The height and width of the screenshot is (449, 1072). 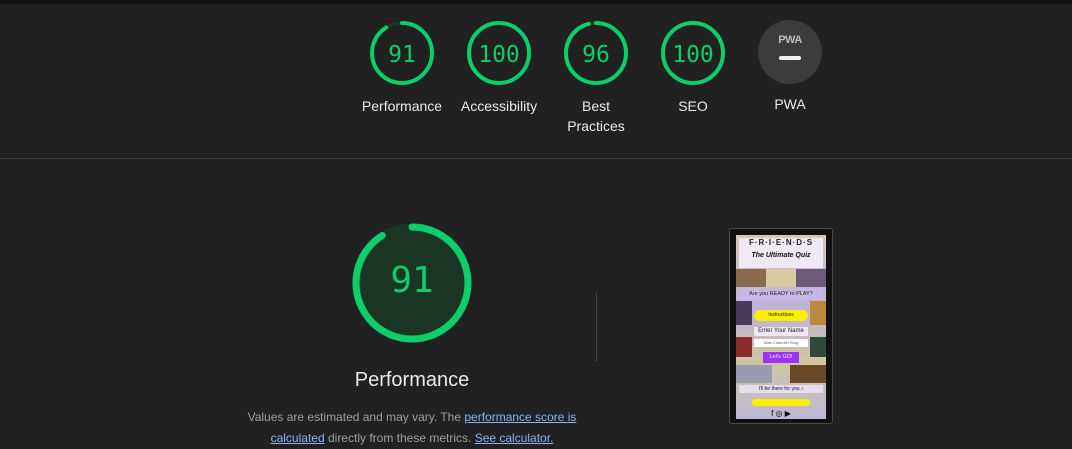 I want to click on performance-title: Performance, so click(x=412, y=380).